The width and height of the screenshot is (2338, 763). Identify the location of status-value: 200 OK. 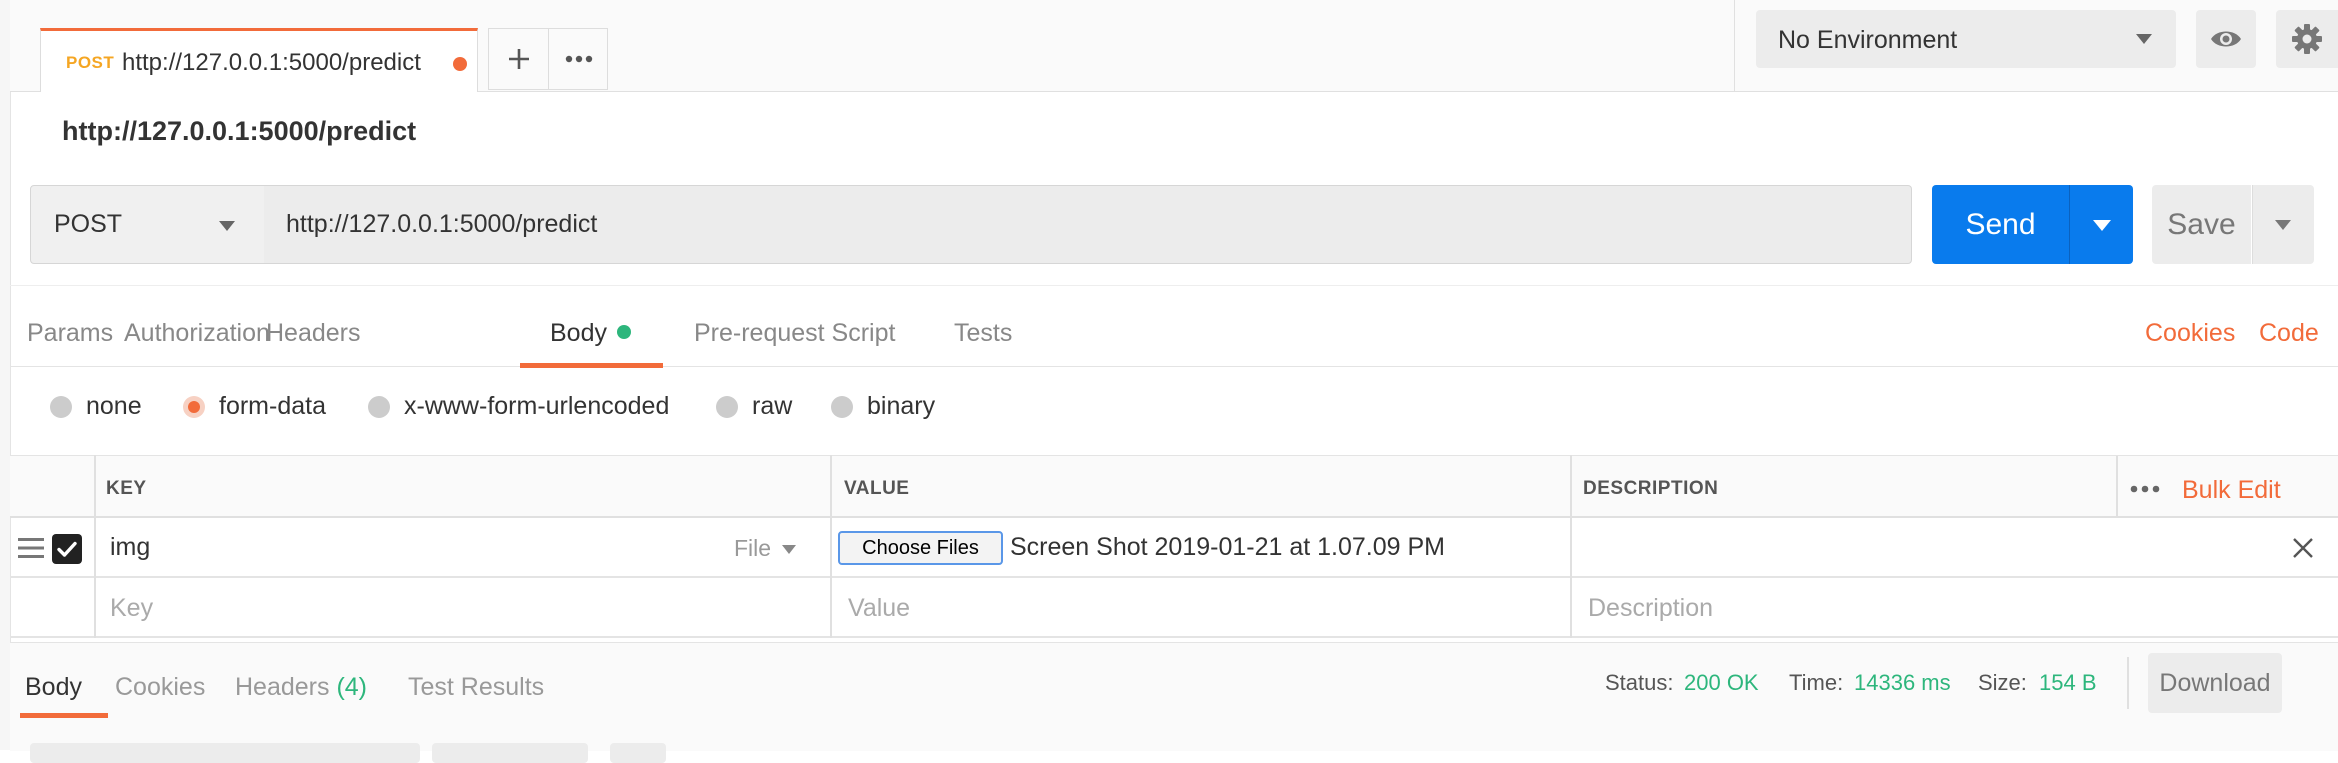
(1721, 682).